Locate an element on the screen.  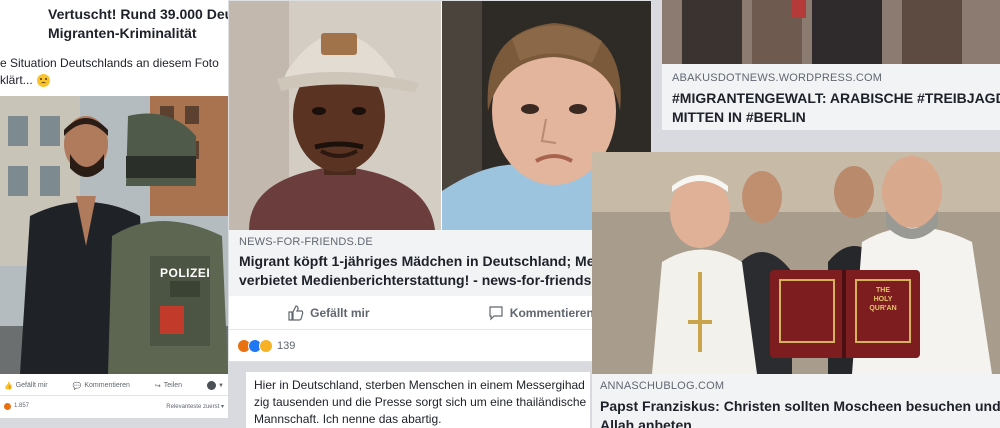
police-scene-illustration is located at coordinates (114, 235).